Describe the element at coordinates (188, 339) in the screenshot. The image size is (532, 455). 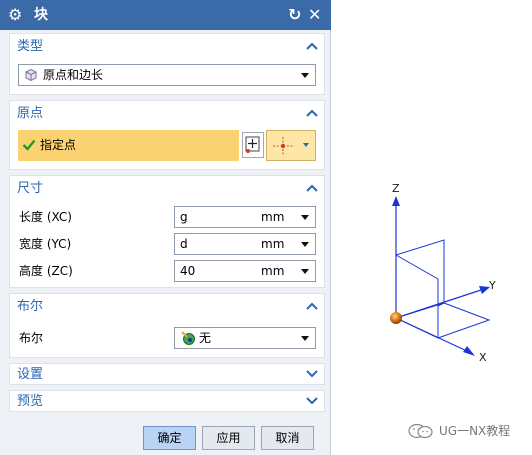
I see `boolean-none-icon` at that location.